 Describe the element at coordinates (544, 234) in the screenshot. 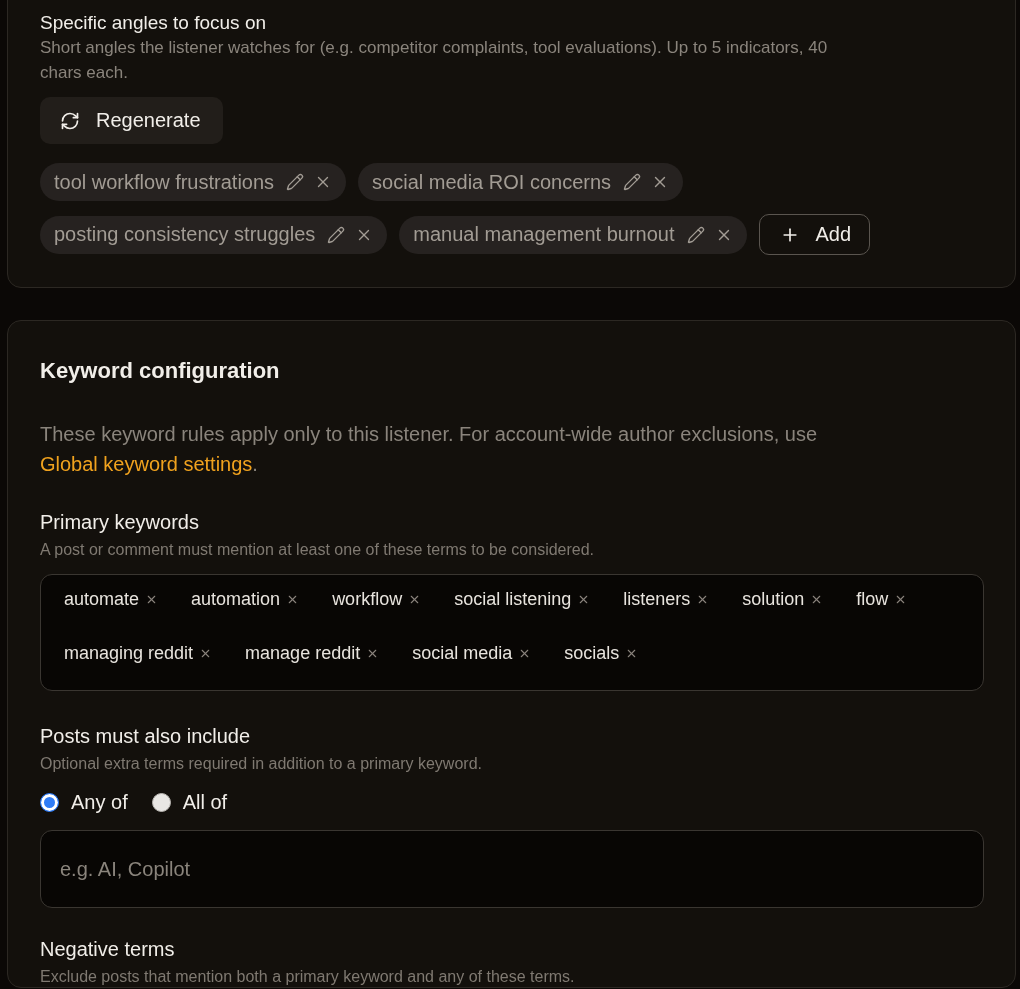

I see `chip-label: manual management burnout` at that location.